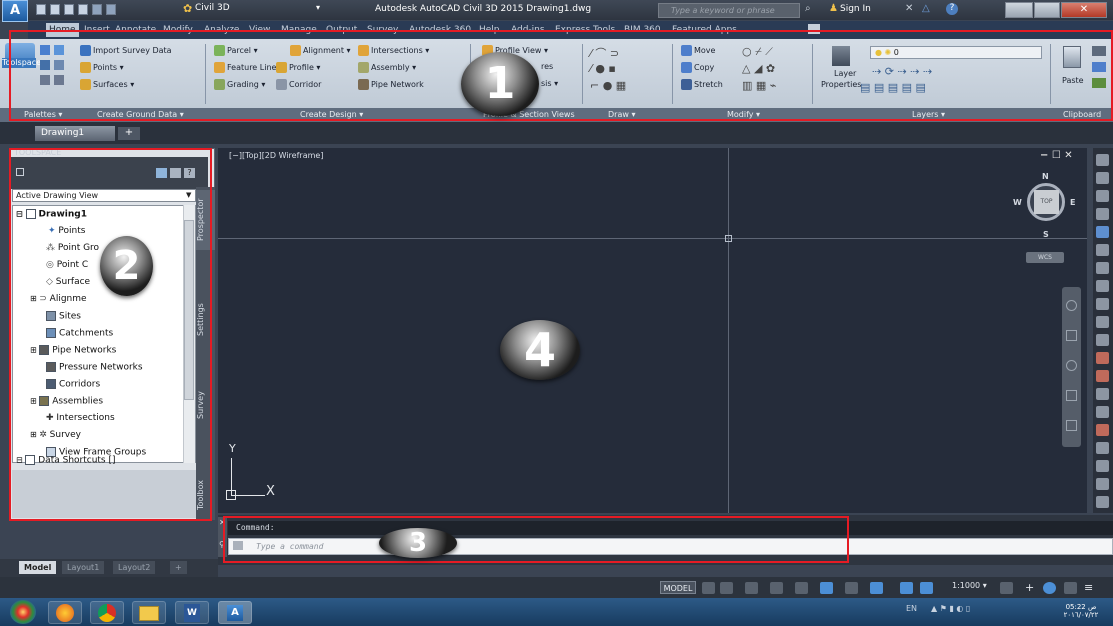  Describe the element at coordinates (726, 588) in the screenshot. I see `snap-icon` at that location.